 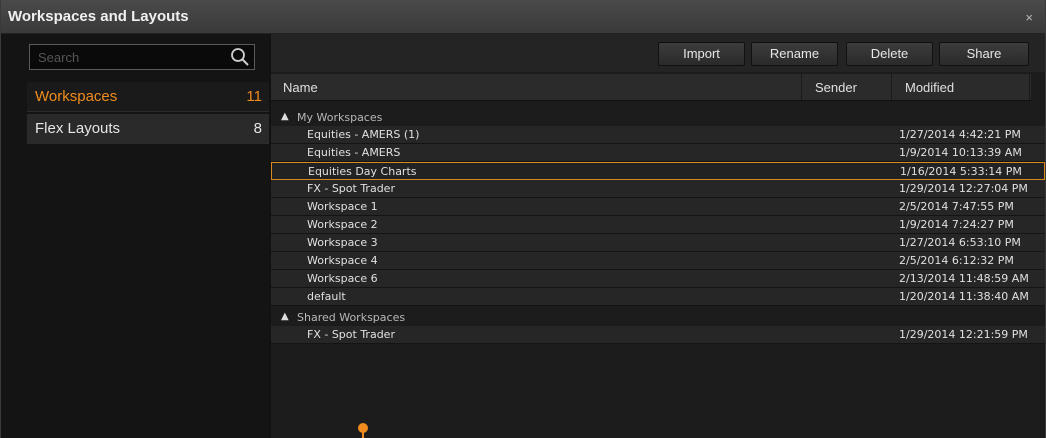 I want to click on sidebar-item-flex-layouts: Flex Layouts 8, so click(x=148, y=129).